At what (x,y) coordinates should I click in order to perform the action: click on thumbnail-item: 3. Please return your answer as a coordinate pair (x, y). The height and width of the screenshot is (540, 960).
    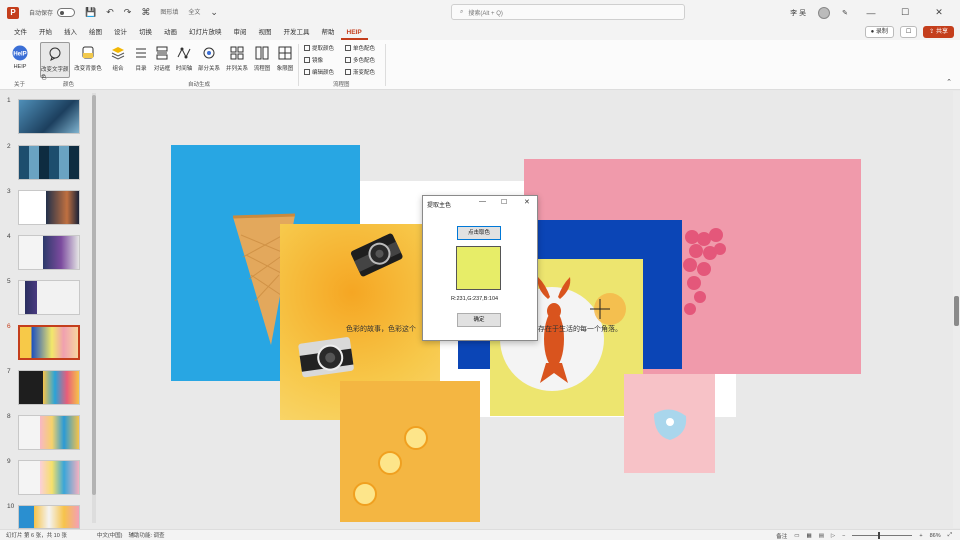
    Looking at the image, I should click on (46, 208).